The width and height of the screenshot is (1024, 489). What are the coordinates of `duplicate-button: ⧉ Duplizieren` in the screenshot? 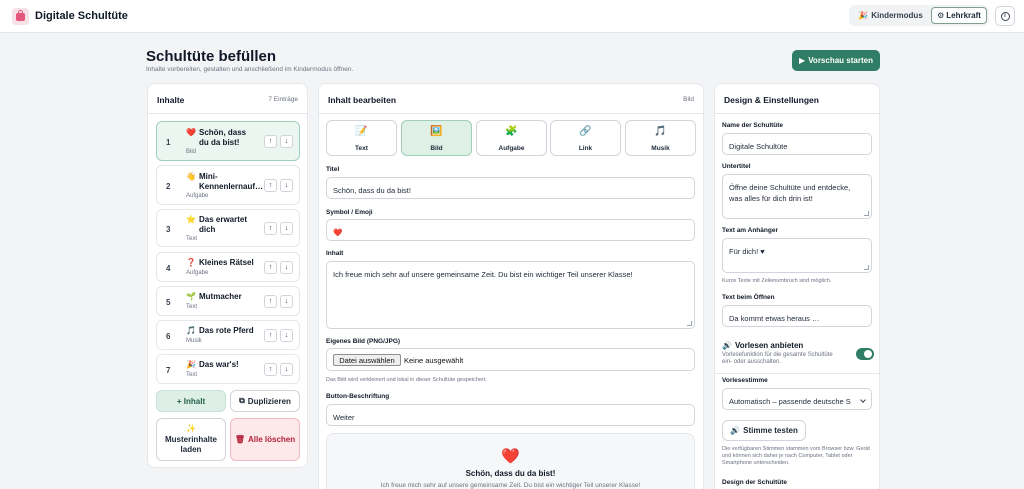 It's located at (265, 401).